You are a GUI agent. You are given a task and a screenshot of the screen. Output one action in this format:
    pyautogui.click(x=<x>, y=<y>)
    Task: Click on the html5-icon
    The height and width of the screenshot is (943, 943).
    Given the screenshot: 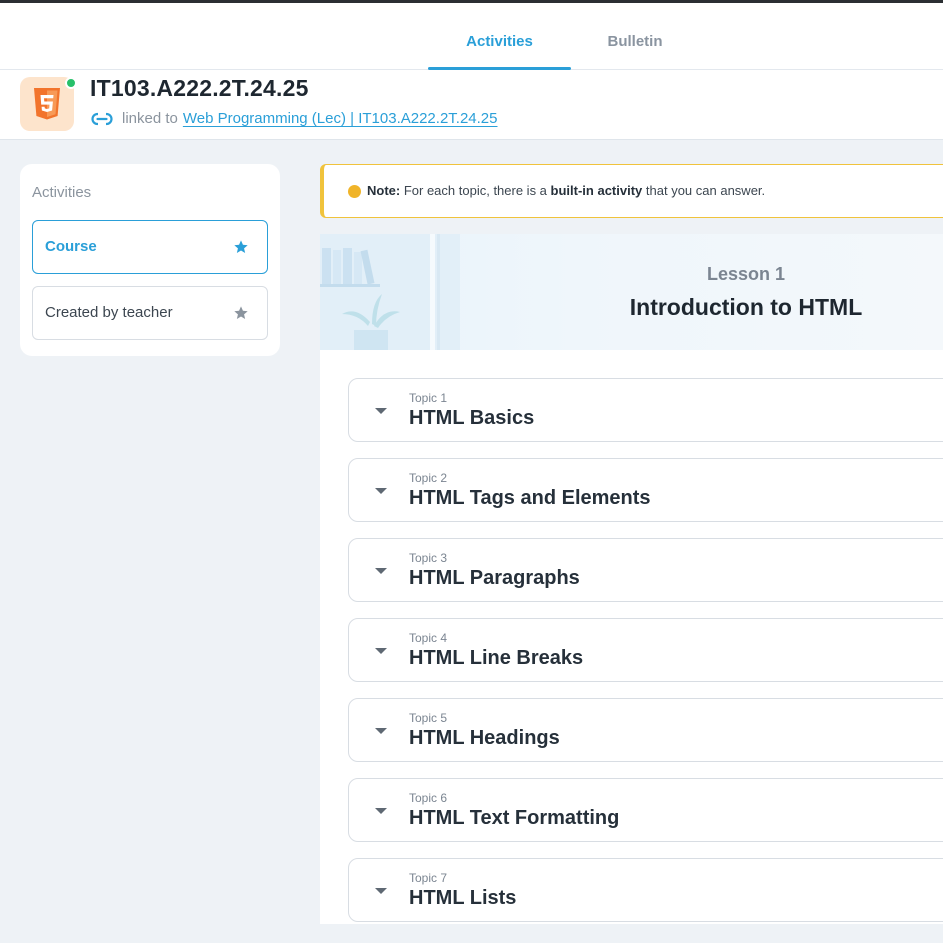 What is the action you would take?
    pyautogui.click(x=47, y=104)
    